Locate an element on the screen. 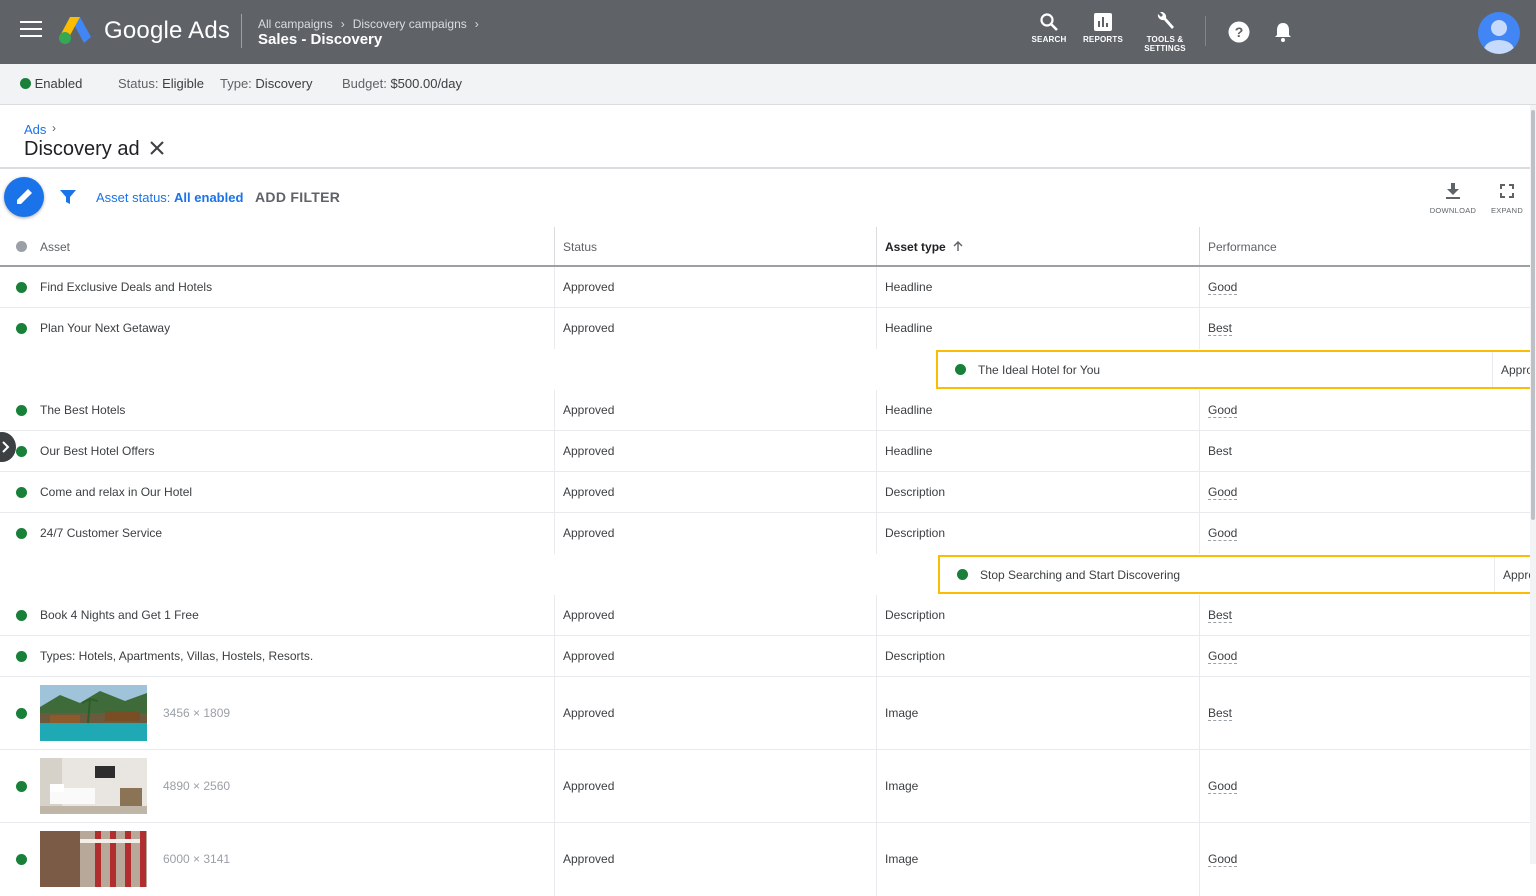  current-campaign: Sales - Discovery is located at coordinates (320, 39).